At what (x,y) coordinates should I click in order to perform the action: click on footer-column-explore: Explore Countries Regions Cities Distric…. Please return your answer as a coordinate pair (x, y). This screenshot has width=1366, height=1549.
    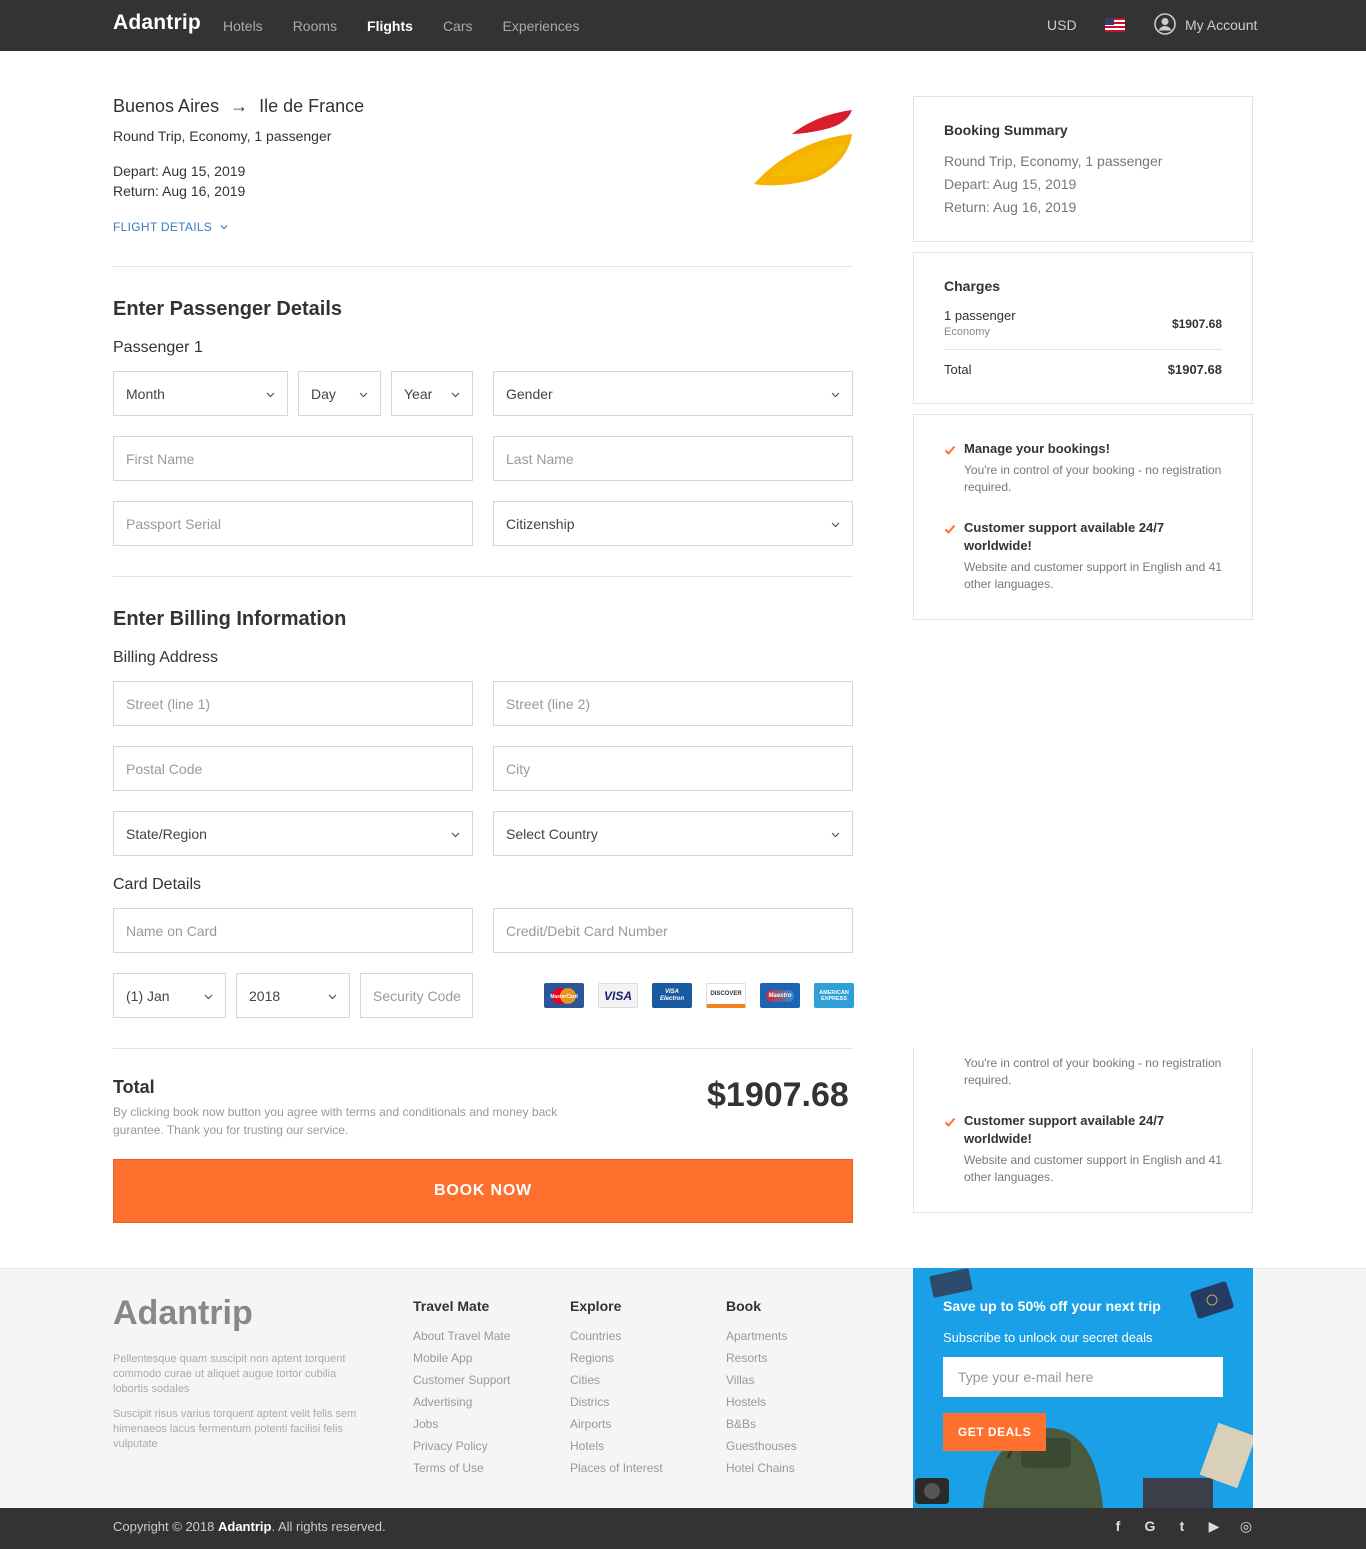
    Looking at the image, I should click on (616, 1390).